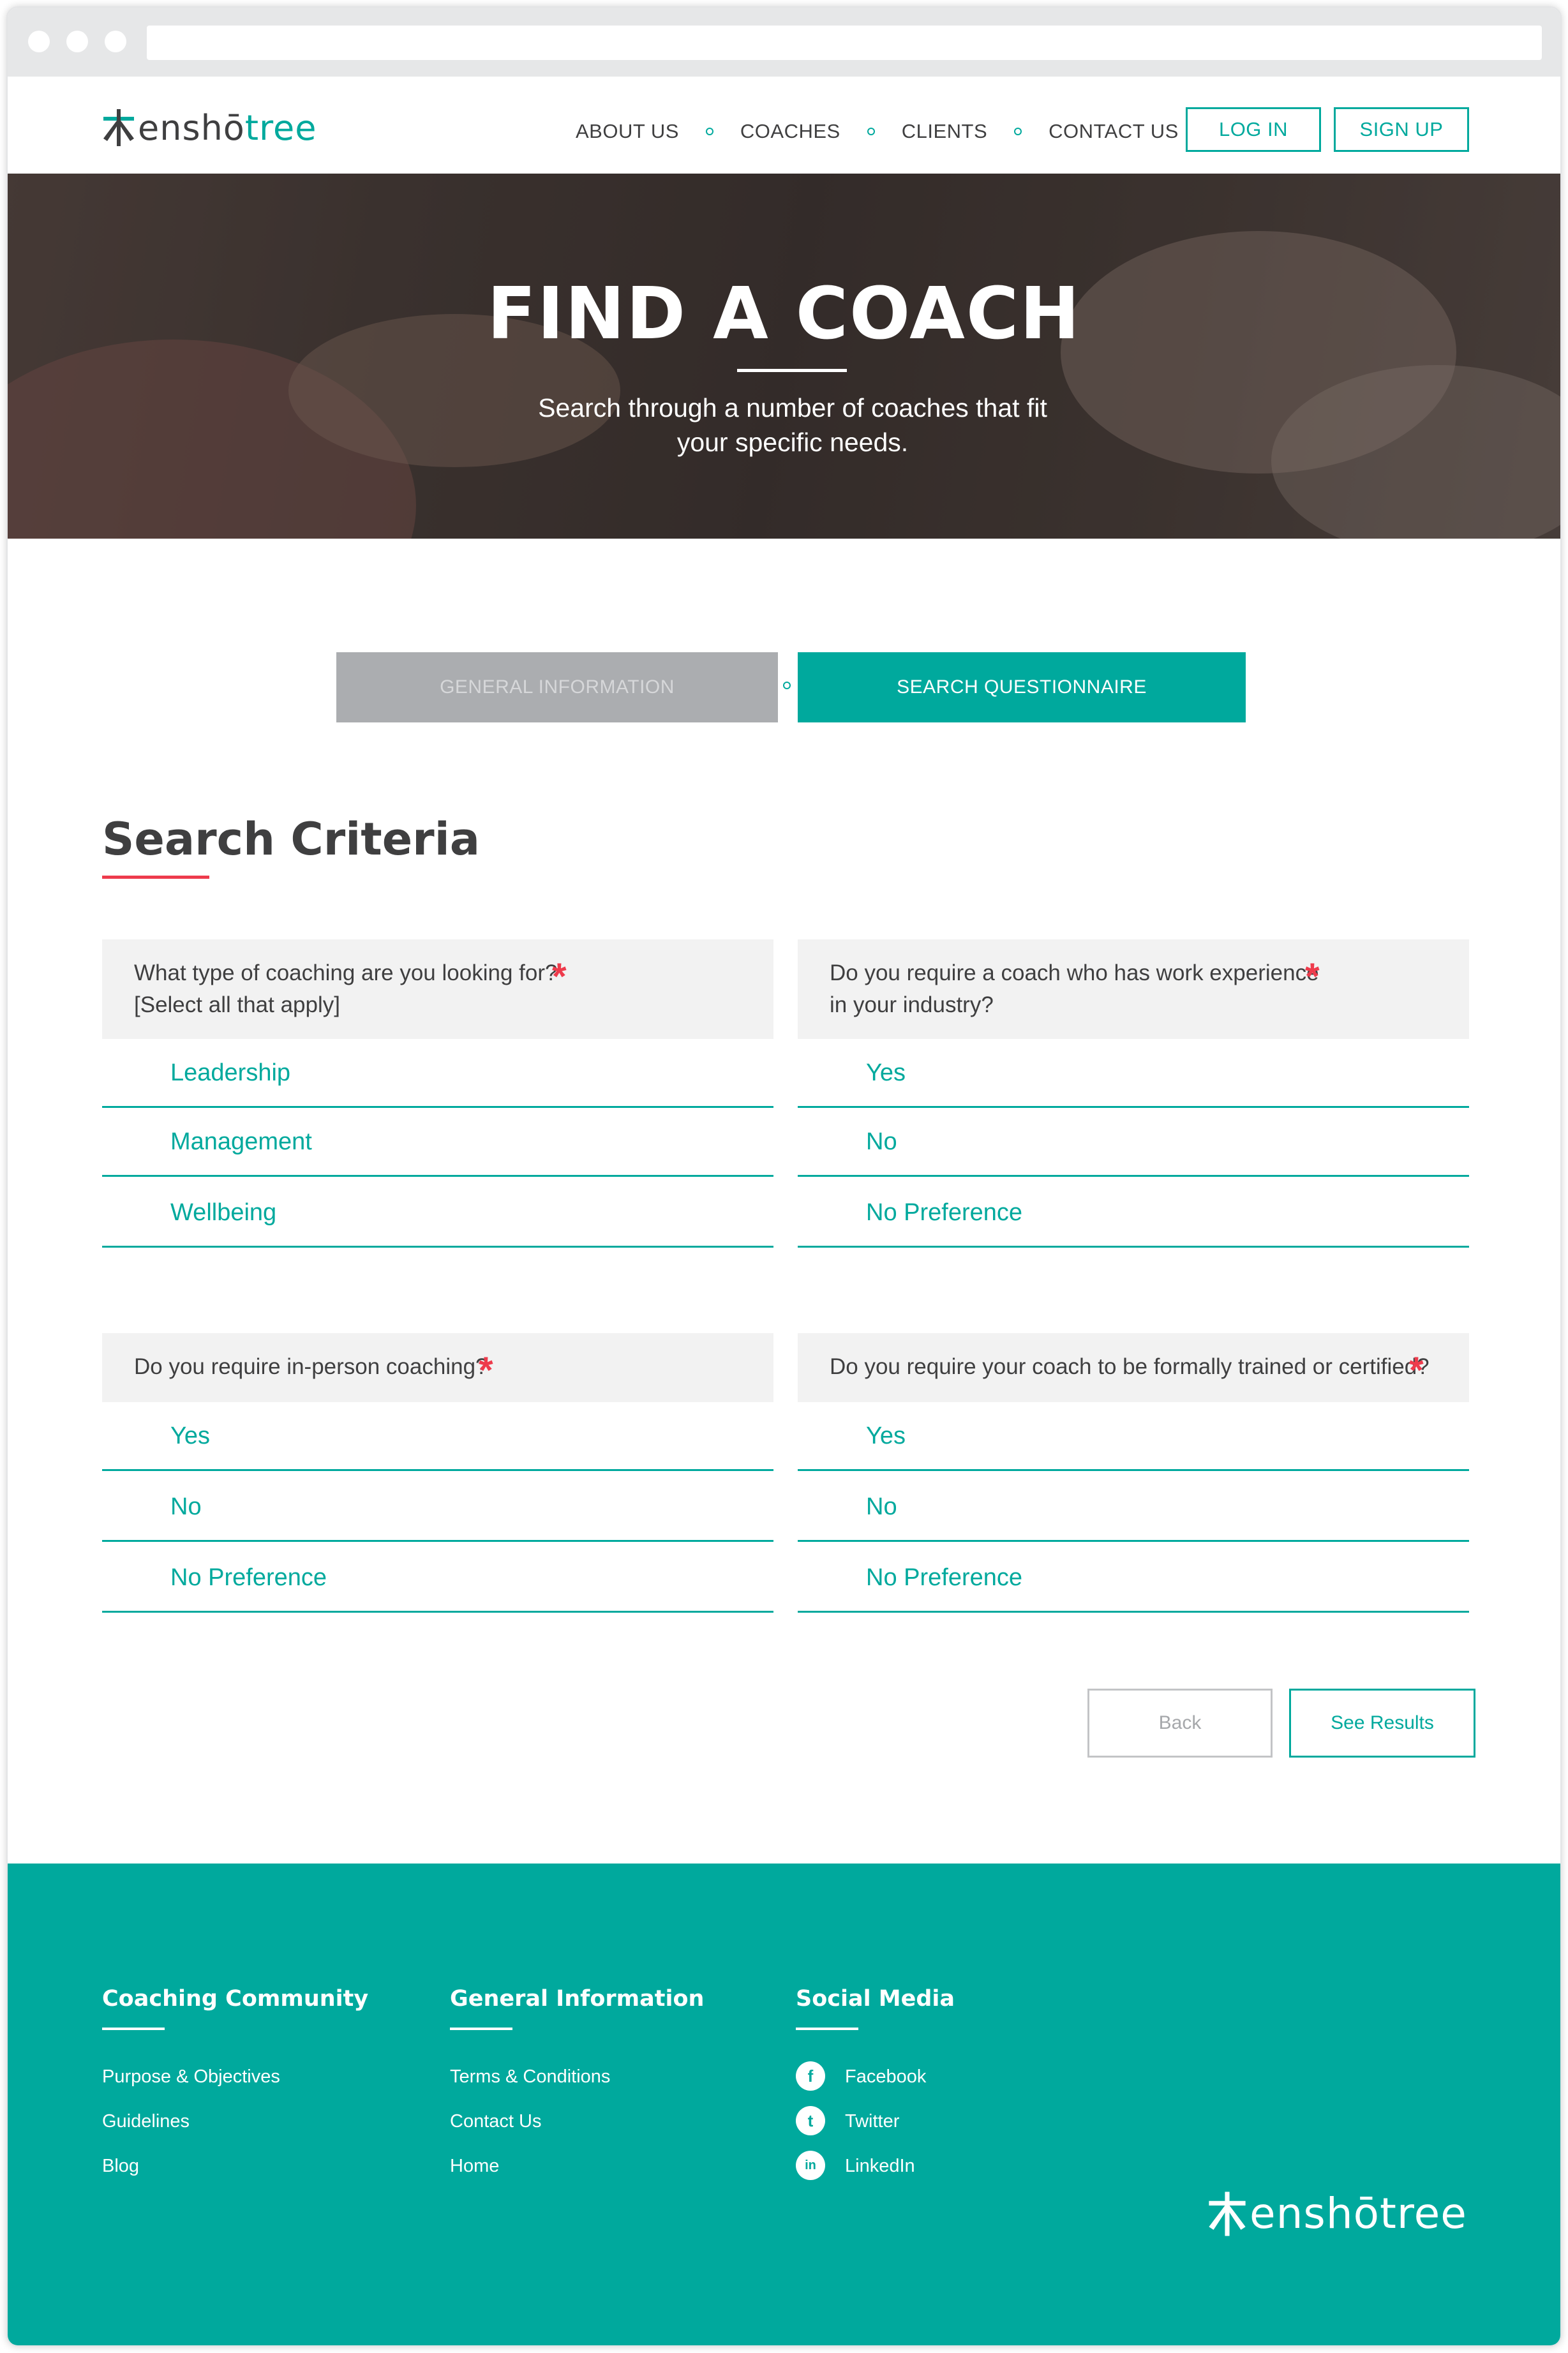  What do you see at coordinates (810, 2076) in the screenshot?
I see `facebook-icon: f` at bounding box center [810, 2076].